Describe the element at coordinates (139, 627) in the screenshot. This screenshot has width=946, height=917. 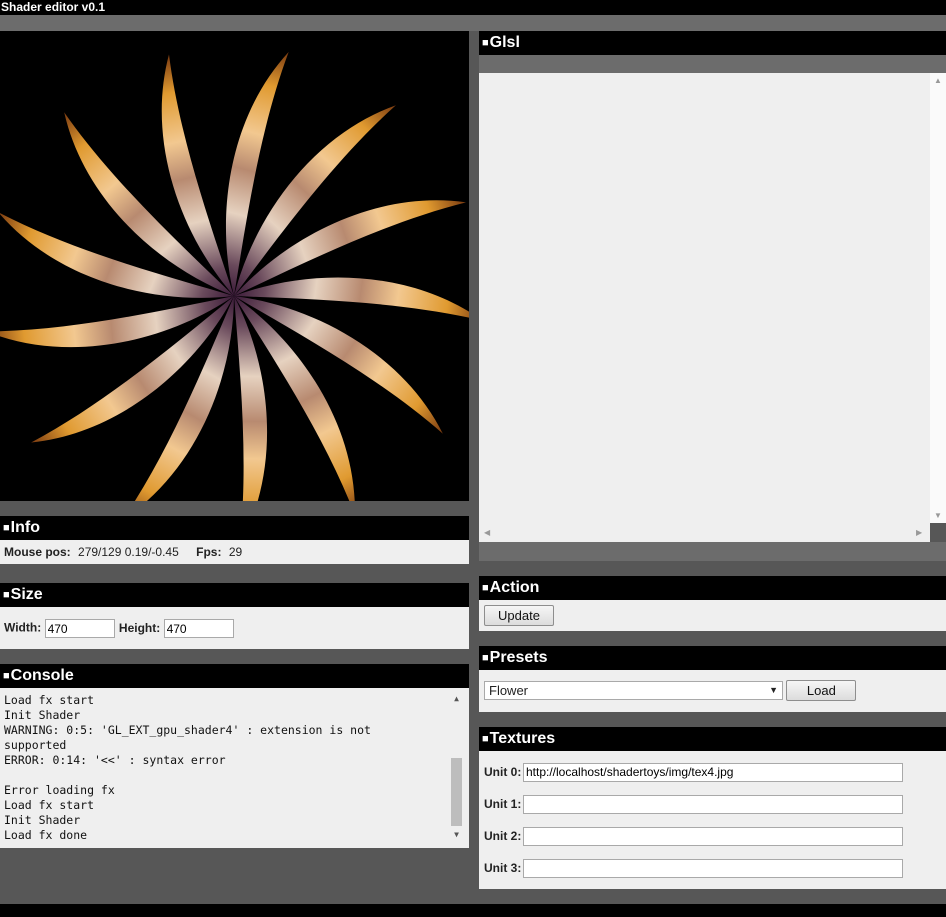
I see `height-label: Height:` at that location.